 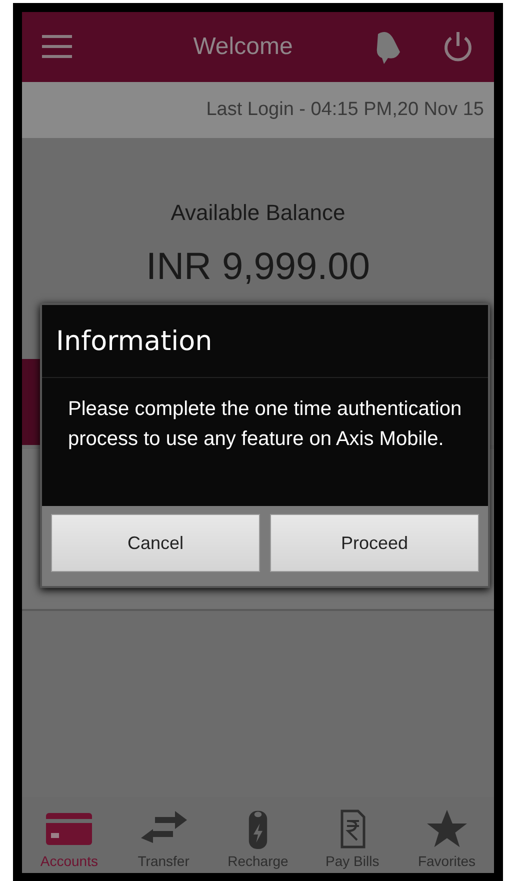 I want to click on nav-item: Pay Bills, so click(x=352, y=839).